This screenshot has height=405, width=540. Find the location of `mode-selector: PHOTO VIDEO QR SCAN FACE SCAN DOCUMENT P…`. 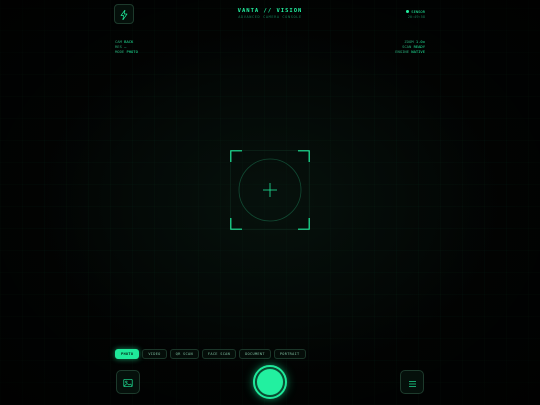

mode-selector: PHOTO VIDEO QR SCAN FACE SCAN DOCUMENT P… is located at coordinates (210, 354).